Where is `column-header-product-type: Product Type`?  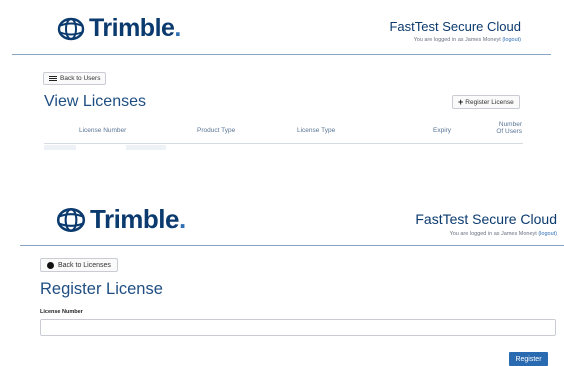 column-header-product-type: Product Type is located at coordinates (216, 130).